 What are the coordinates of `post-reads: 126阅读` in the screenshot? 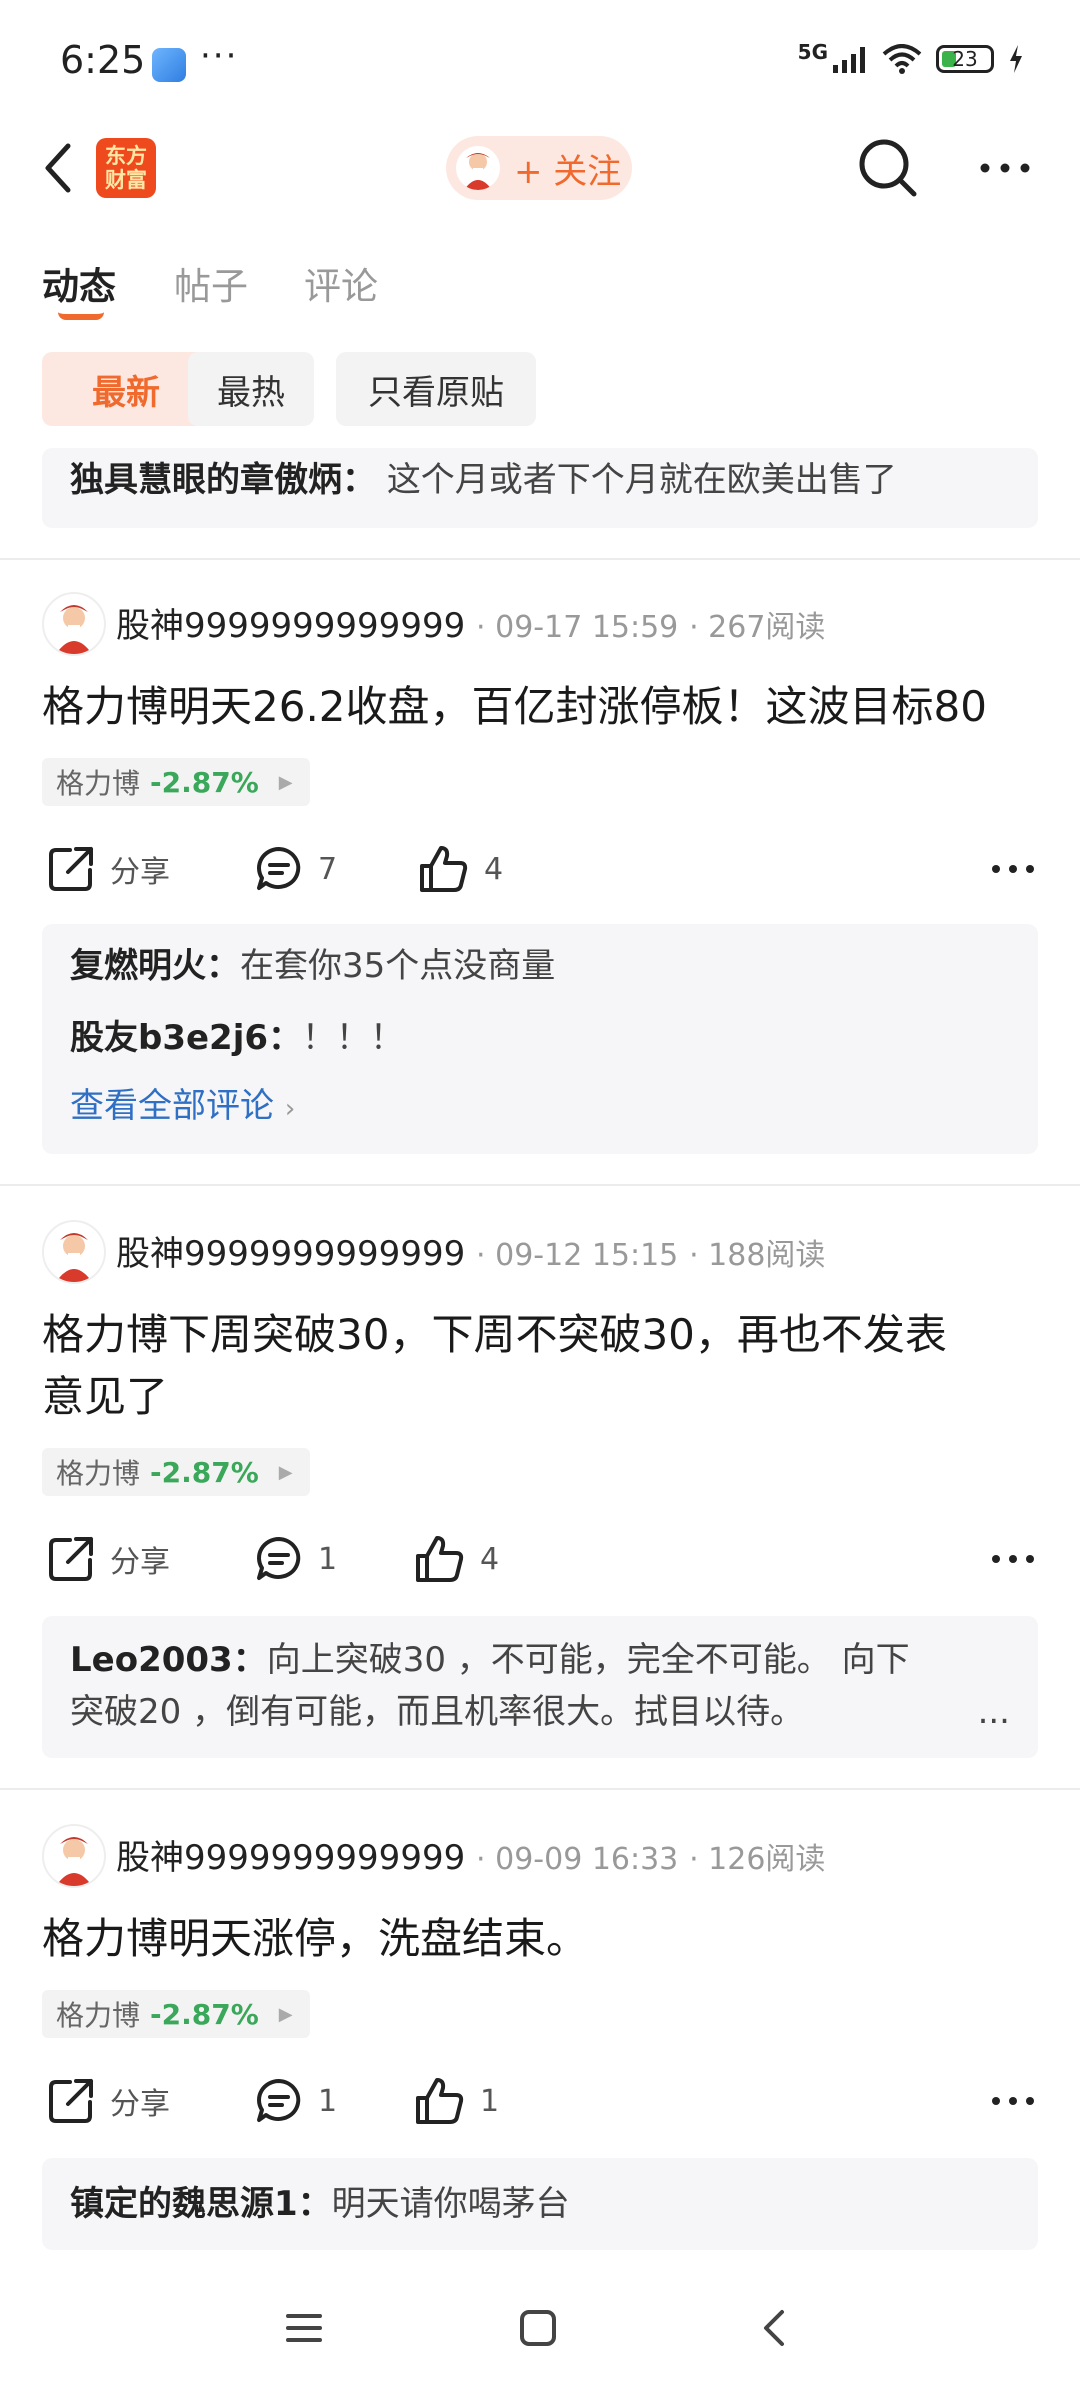 It's located at (767, 1859).